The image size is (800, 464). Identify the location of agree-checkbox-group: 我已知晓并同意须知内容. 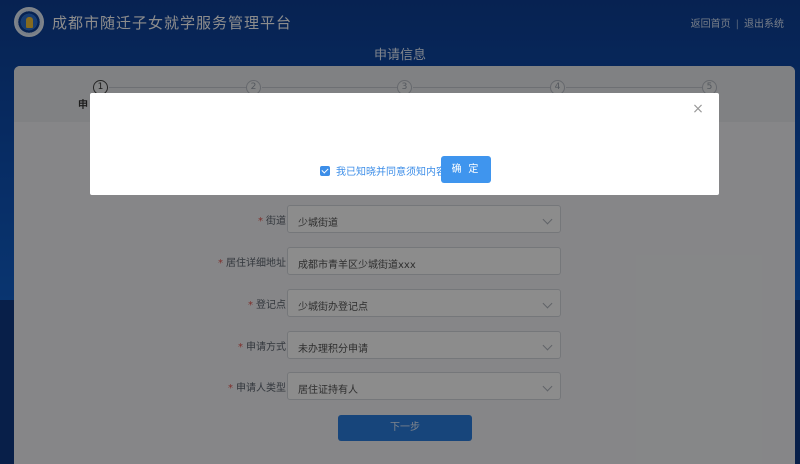
(383, 170).